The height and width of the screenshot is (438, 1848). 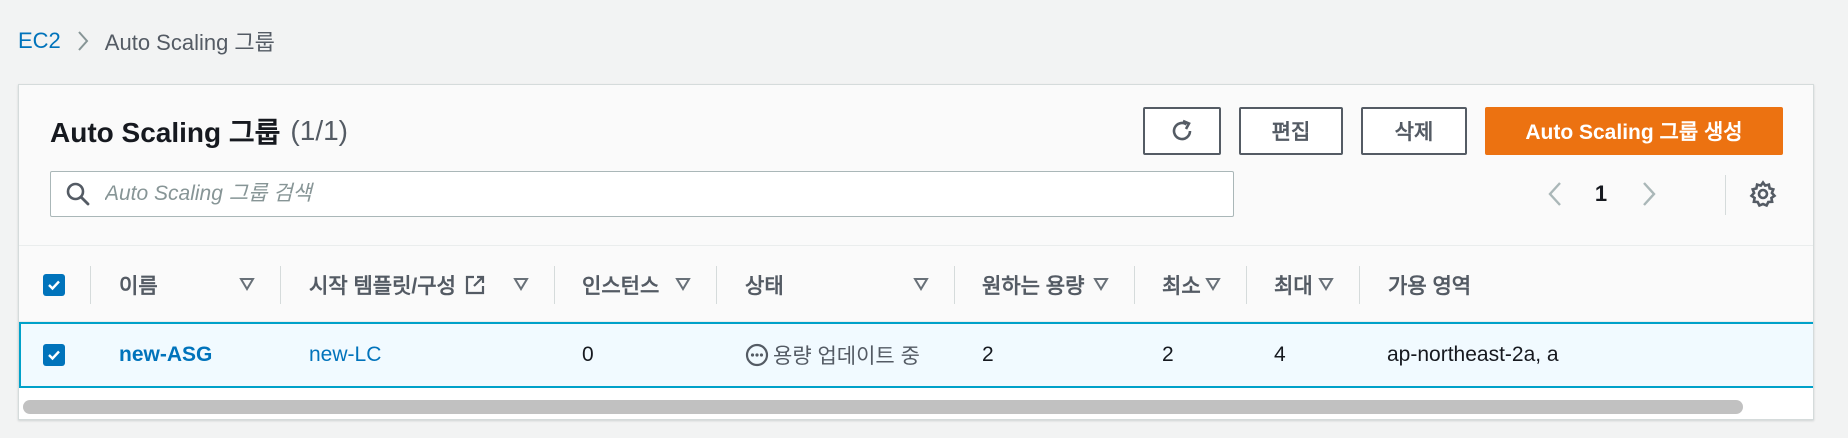 What do you see at coordinates (78, 194) in the screenshot?
I see `search-icon` at bounding box center [78, 194].